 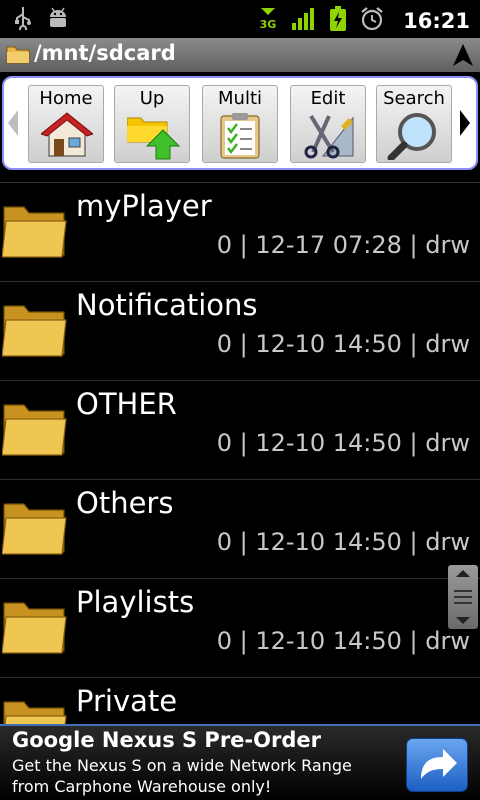 I want to click on ad-go-button, so click(x=437, y=765).